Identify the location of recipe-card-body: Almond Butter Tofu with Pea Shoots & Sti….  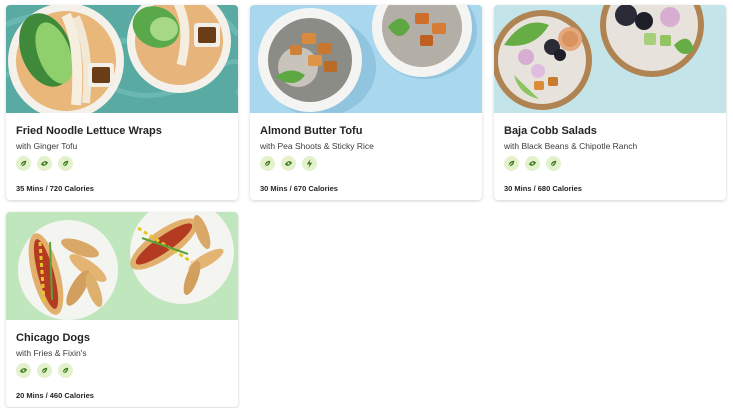
(367, 156).